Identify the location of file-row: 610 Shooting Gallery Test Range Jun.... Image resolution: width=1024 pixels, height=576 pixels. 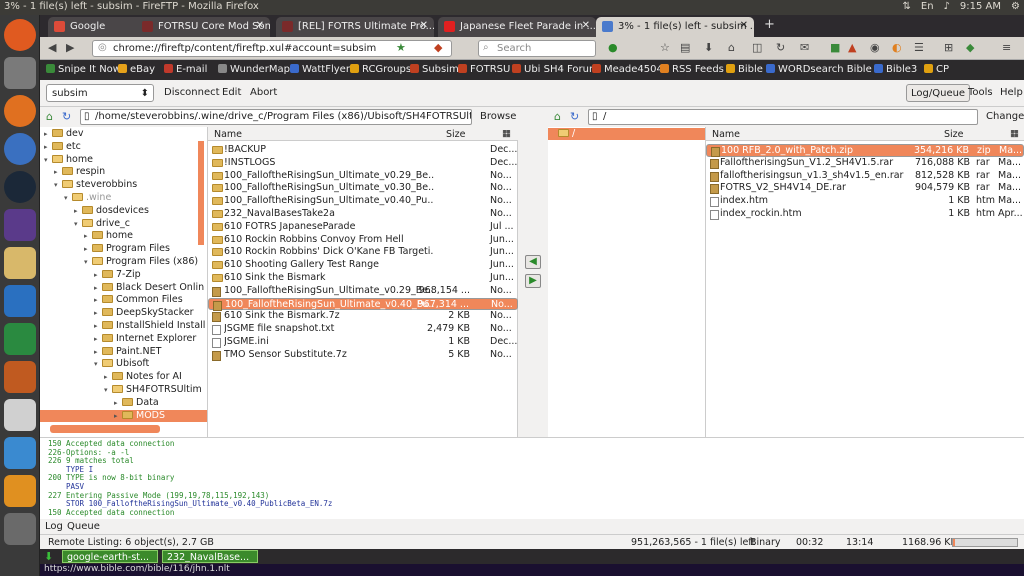
(363, 265).